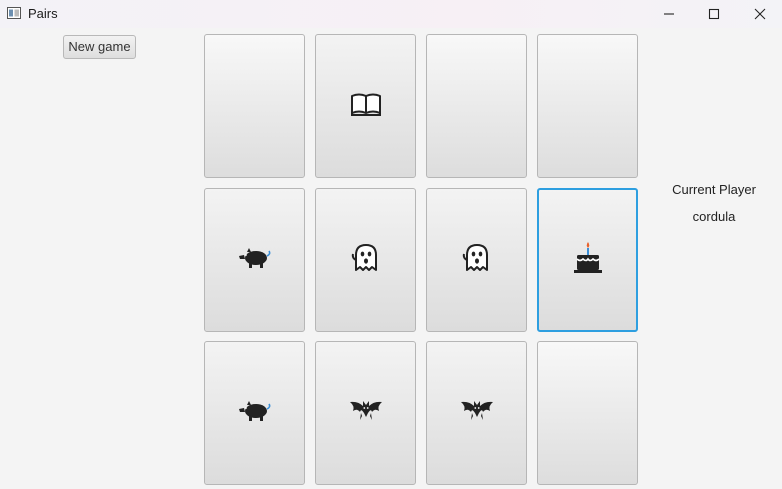  Describe the element at coordinates (587, 413) in the screenshot. I see `card-r3-c4` at that location.